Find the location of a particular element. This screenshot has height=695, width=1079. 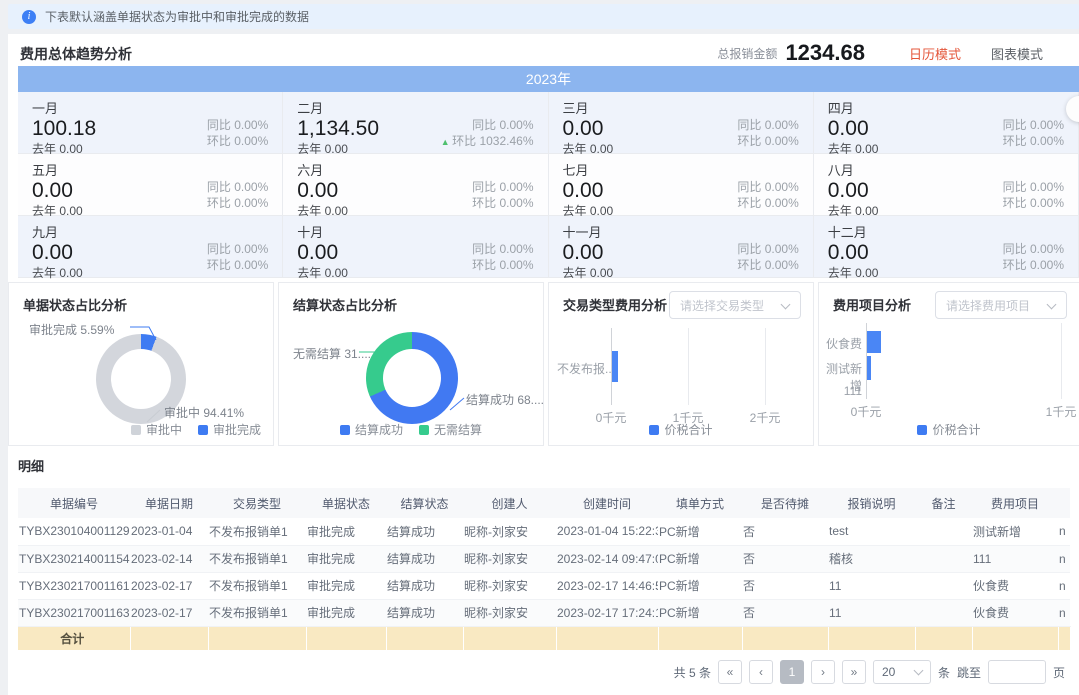

expense-category-1: 伙食费 is located at coordinates (843, 344).